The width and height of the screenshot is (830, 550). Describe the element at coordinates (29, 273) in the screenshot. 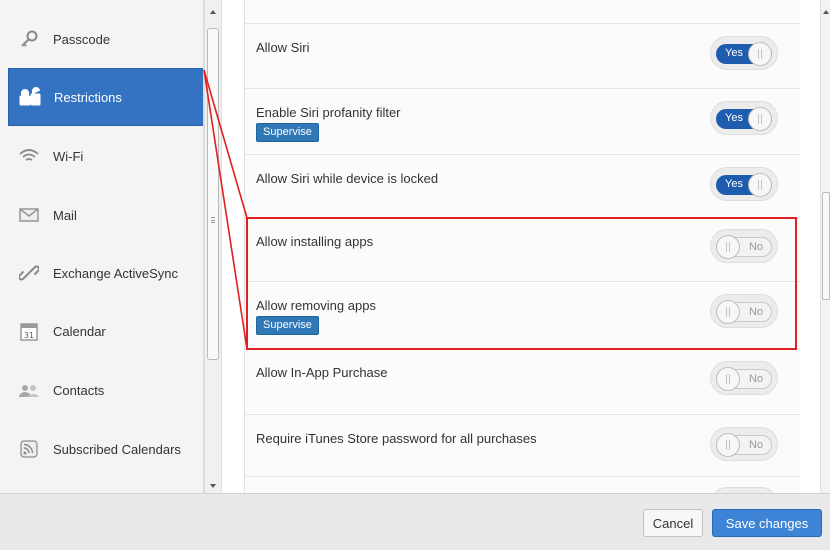

I see `exchange-icon` at that location.